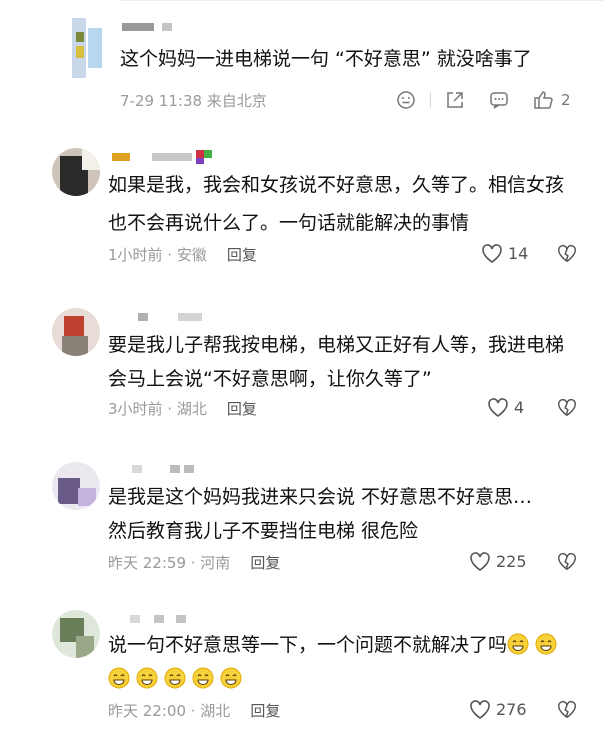 The height and width of the screenshot is (753, 604). What do you see at coordinates (308, 645) in the screenshot?
I see `comment-text: 说一句不好意思等一下，一个问题不就解决了吗` at bounding box center [308, 645].